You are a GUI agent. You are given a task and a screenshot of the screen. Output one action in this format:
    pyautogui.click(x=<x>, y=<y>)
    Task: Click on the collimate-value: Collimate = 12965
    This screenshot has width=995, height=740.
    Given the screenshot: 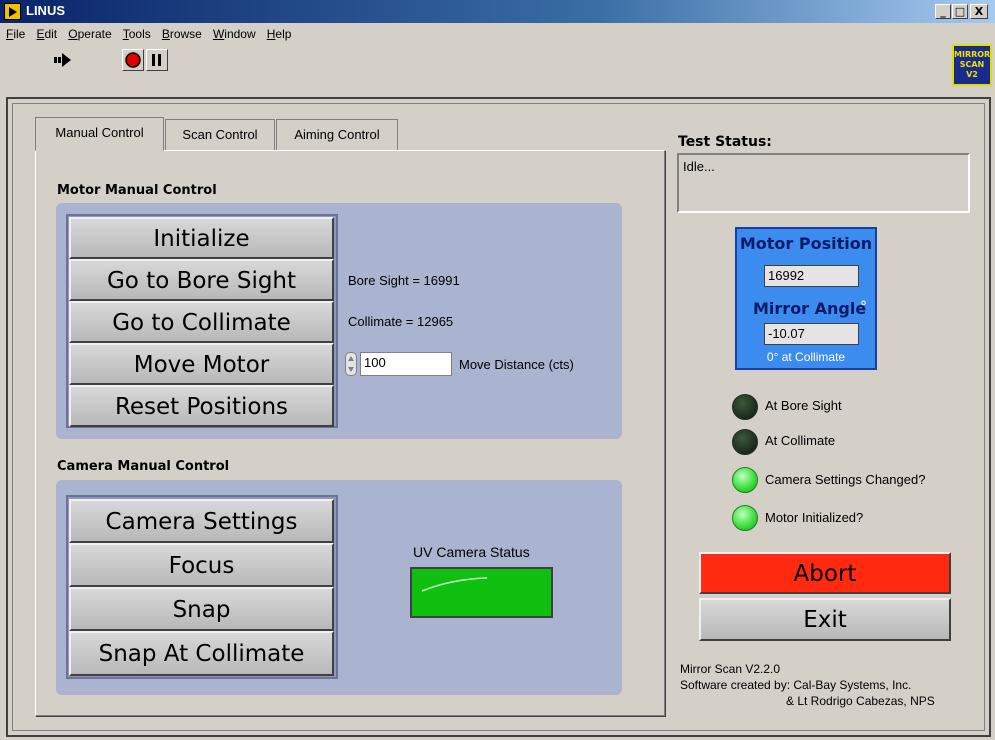 What is the action you would take?
    pyautogui.click(x=401, y=321)
    